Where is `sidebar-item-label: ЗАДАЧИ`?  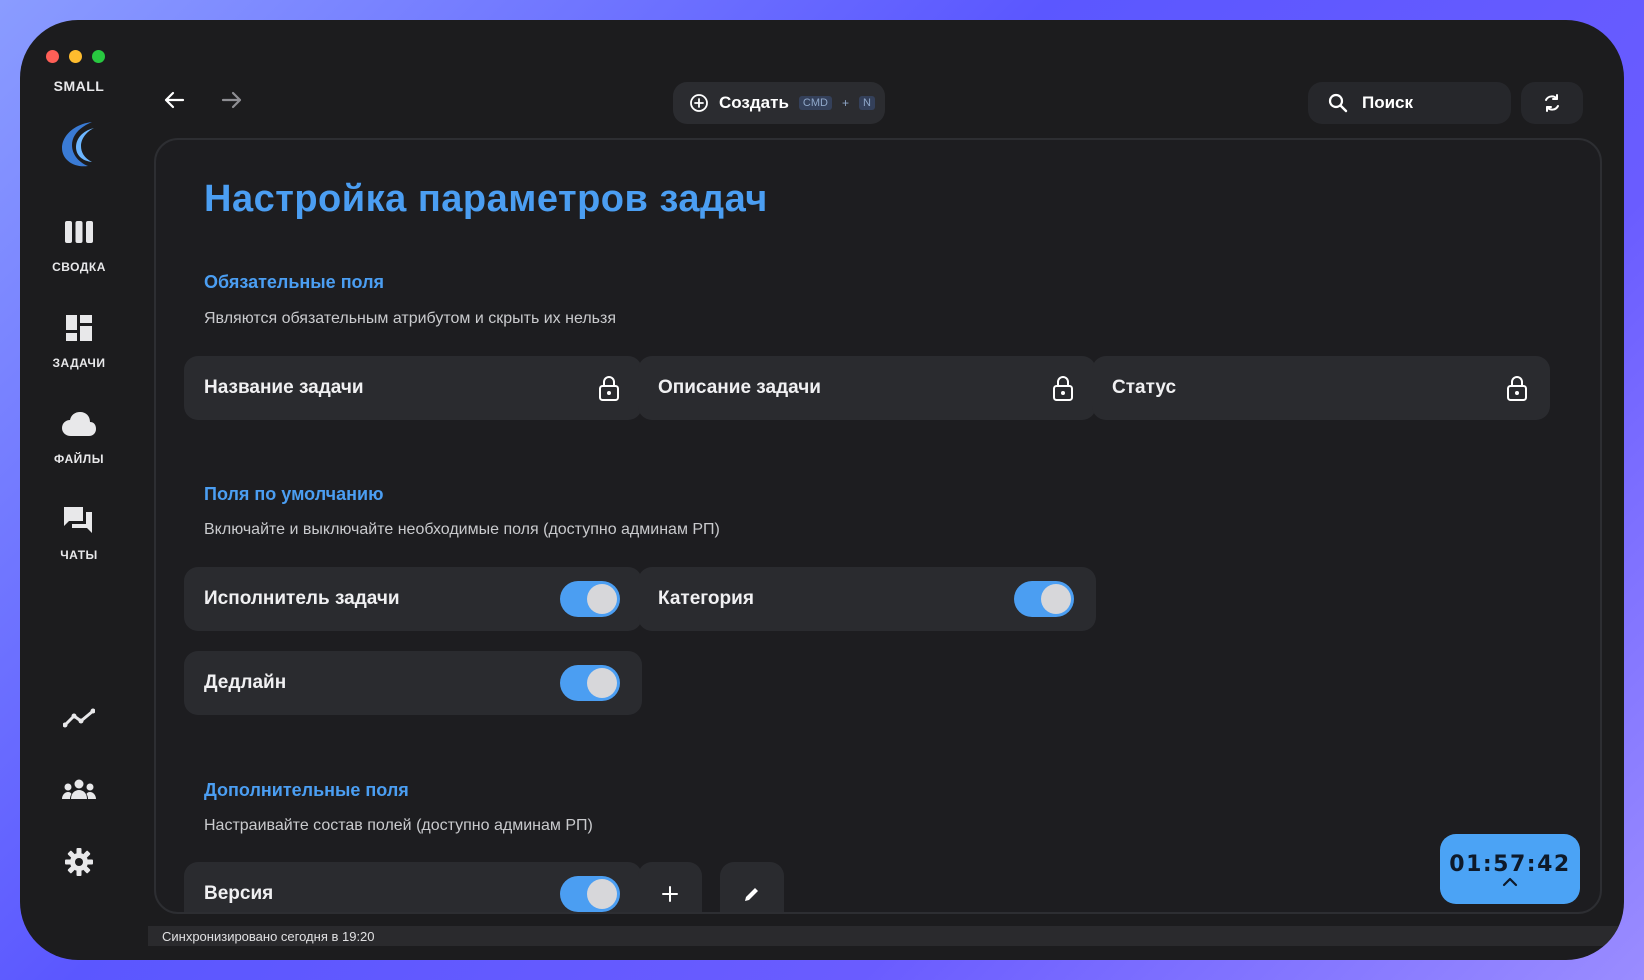 sidebar-item-label: ЗАДАЧИ is located at coordinates (79, 363).